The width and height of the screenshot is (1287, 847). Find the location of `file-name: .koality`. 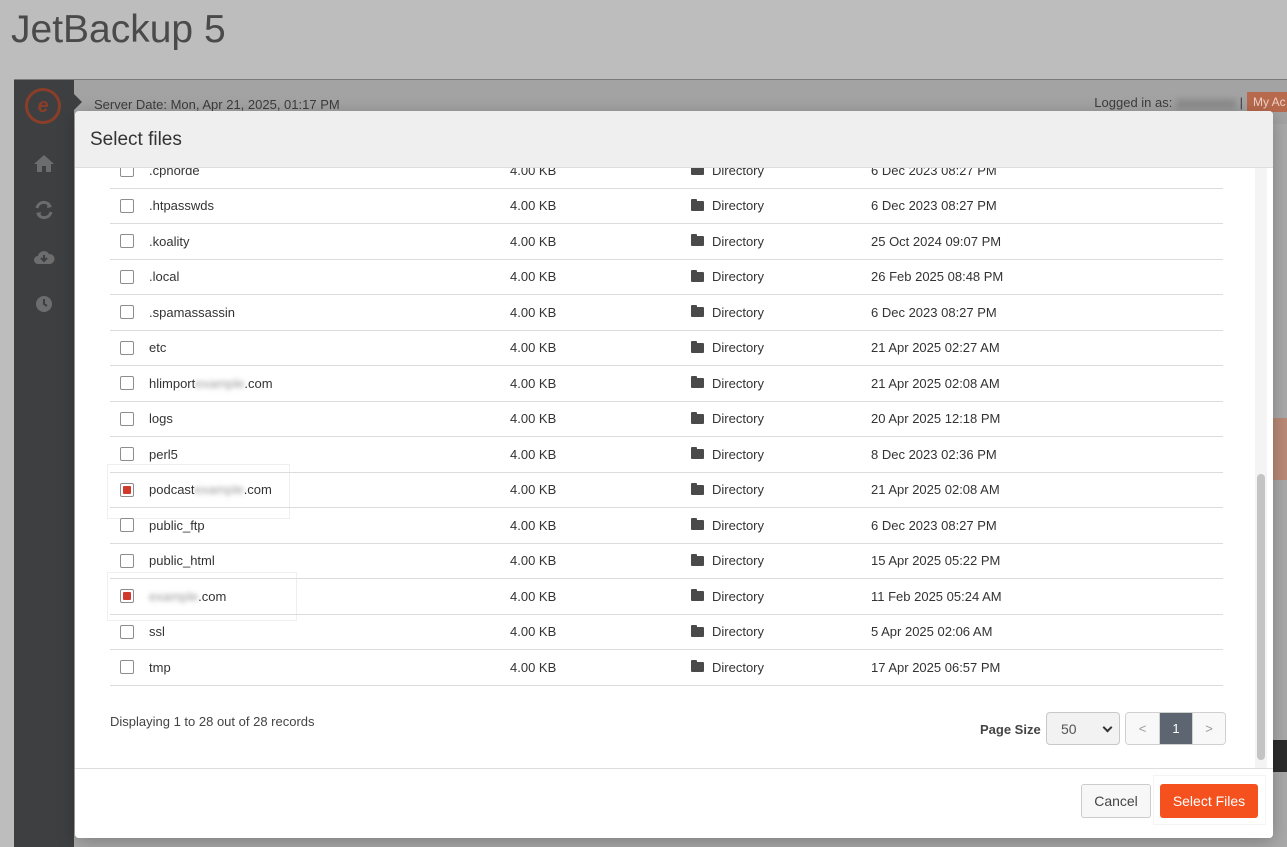

file-name: .koality is located at coordinates (169, 241).